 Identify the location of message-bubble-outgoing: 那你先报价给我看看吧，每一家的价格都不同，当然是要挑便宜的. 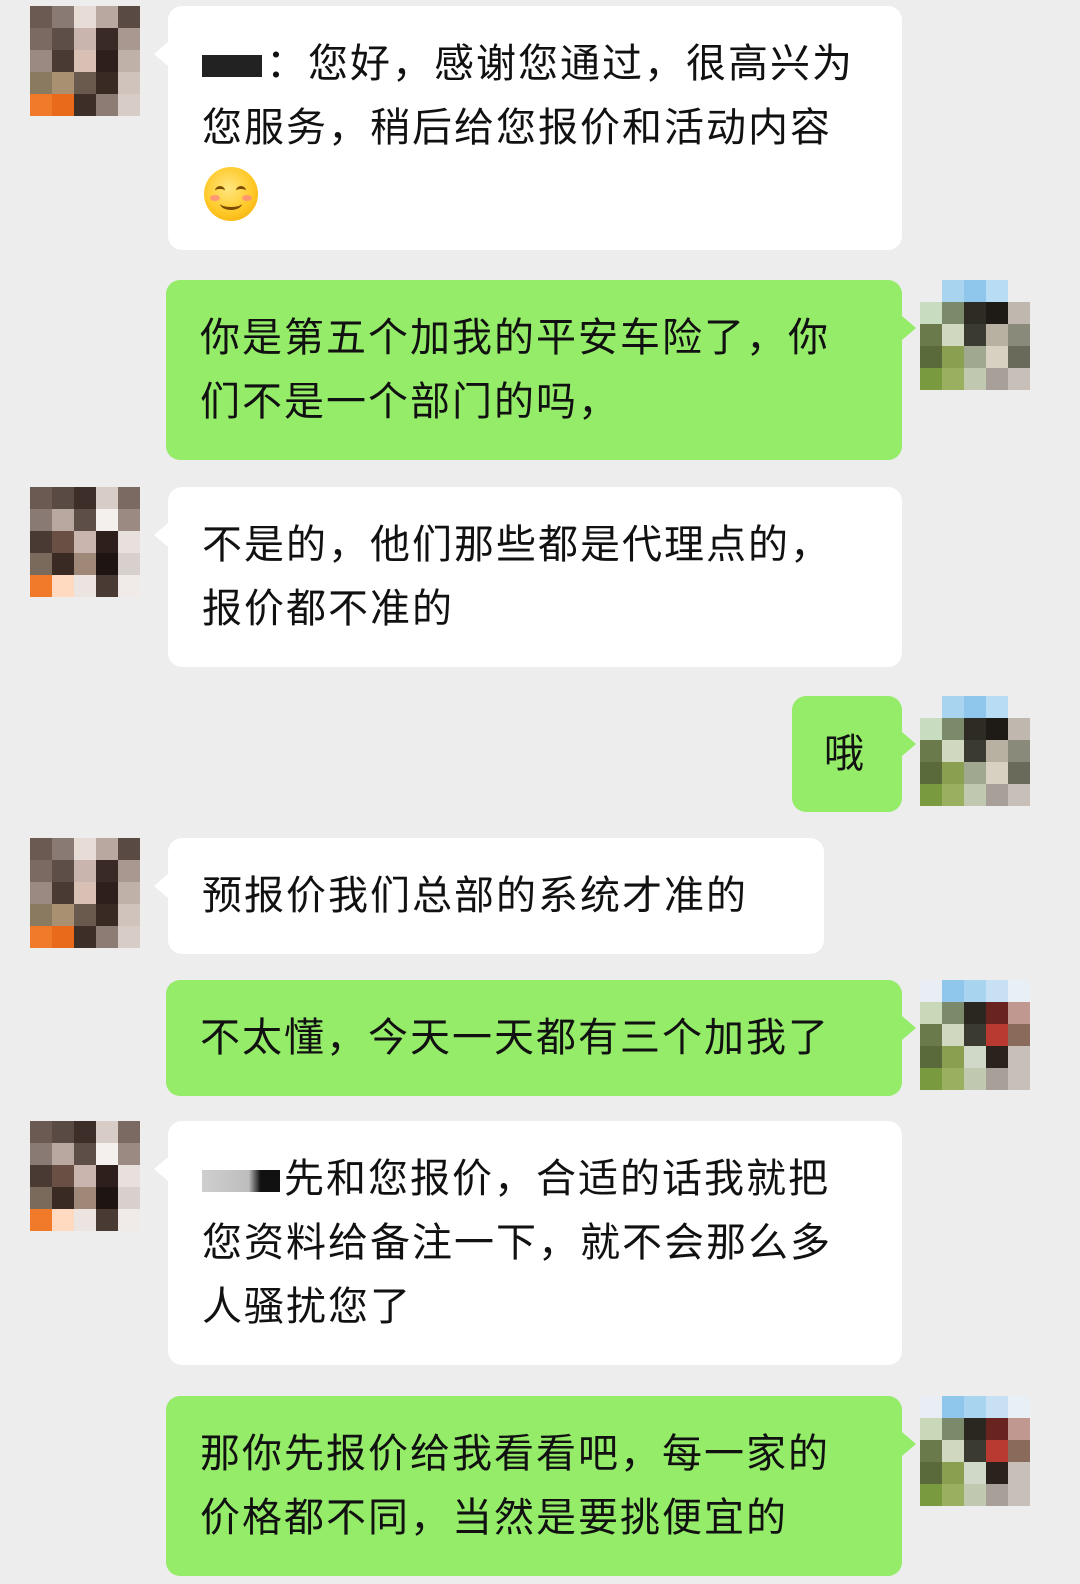
(541, 1486).